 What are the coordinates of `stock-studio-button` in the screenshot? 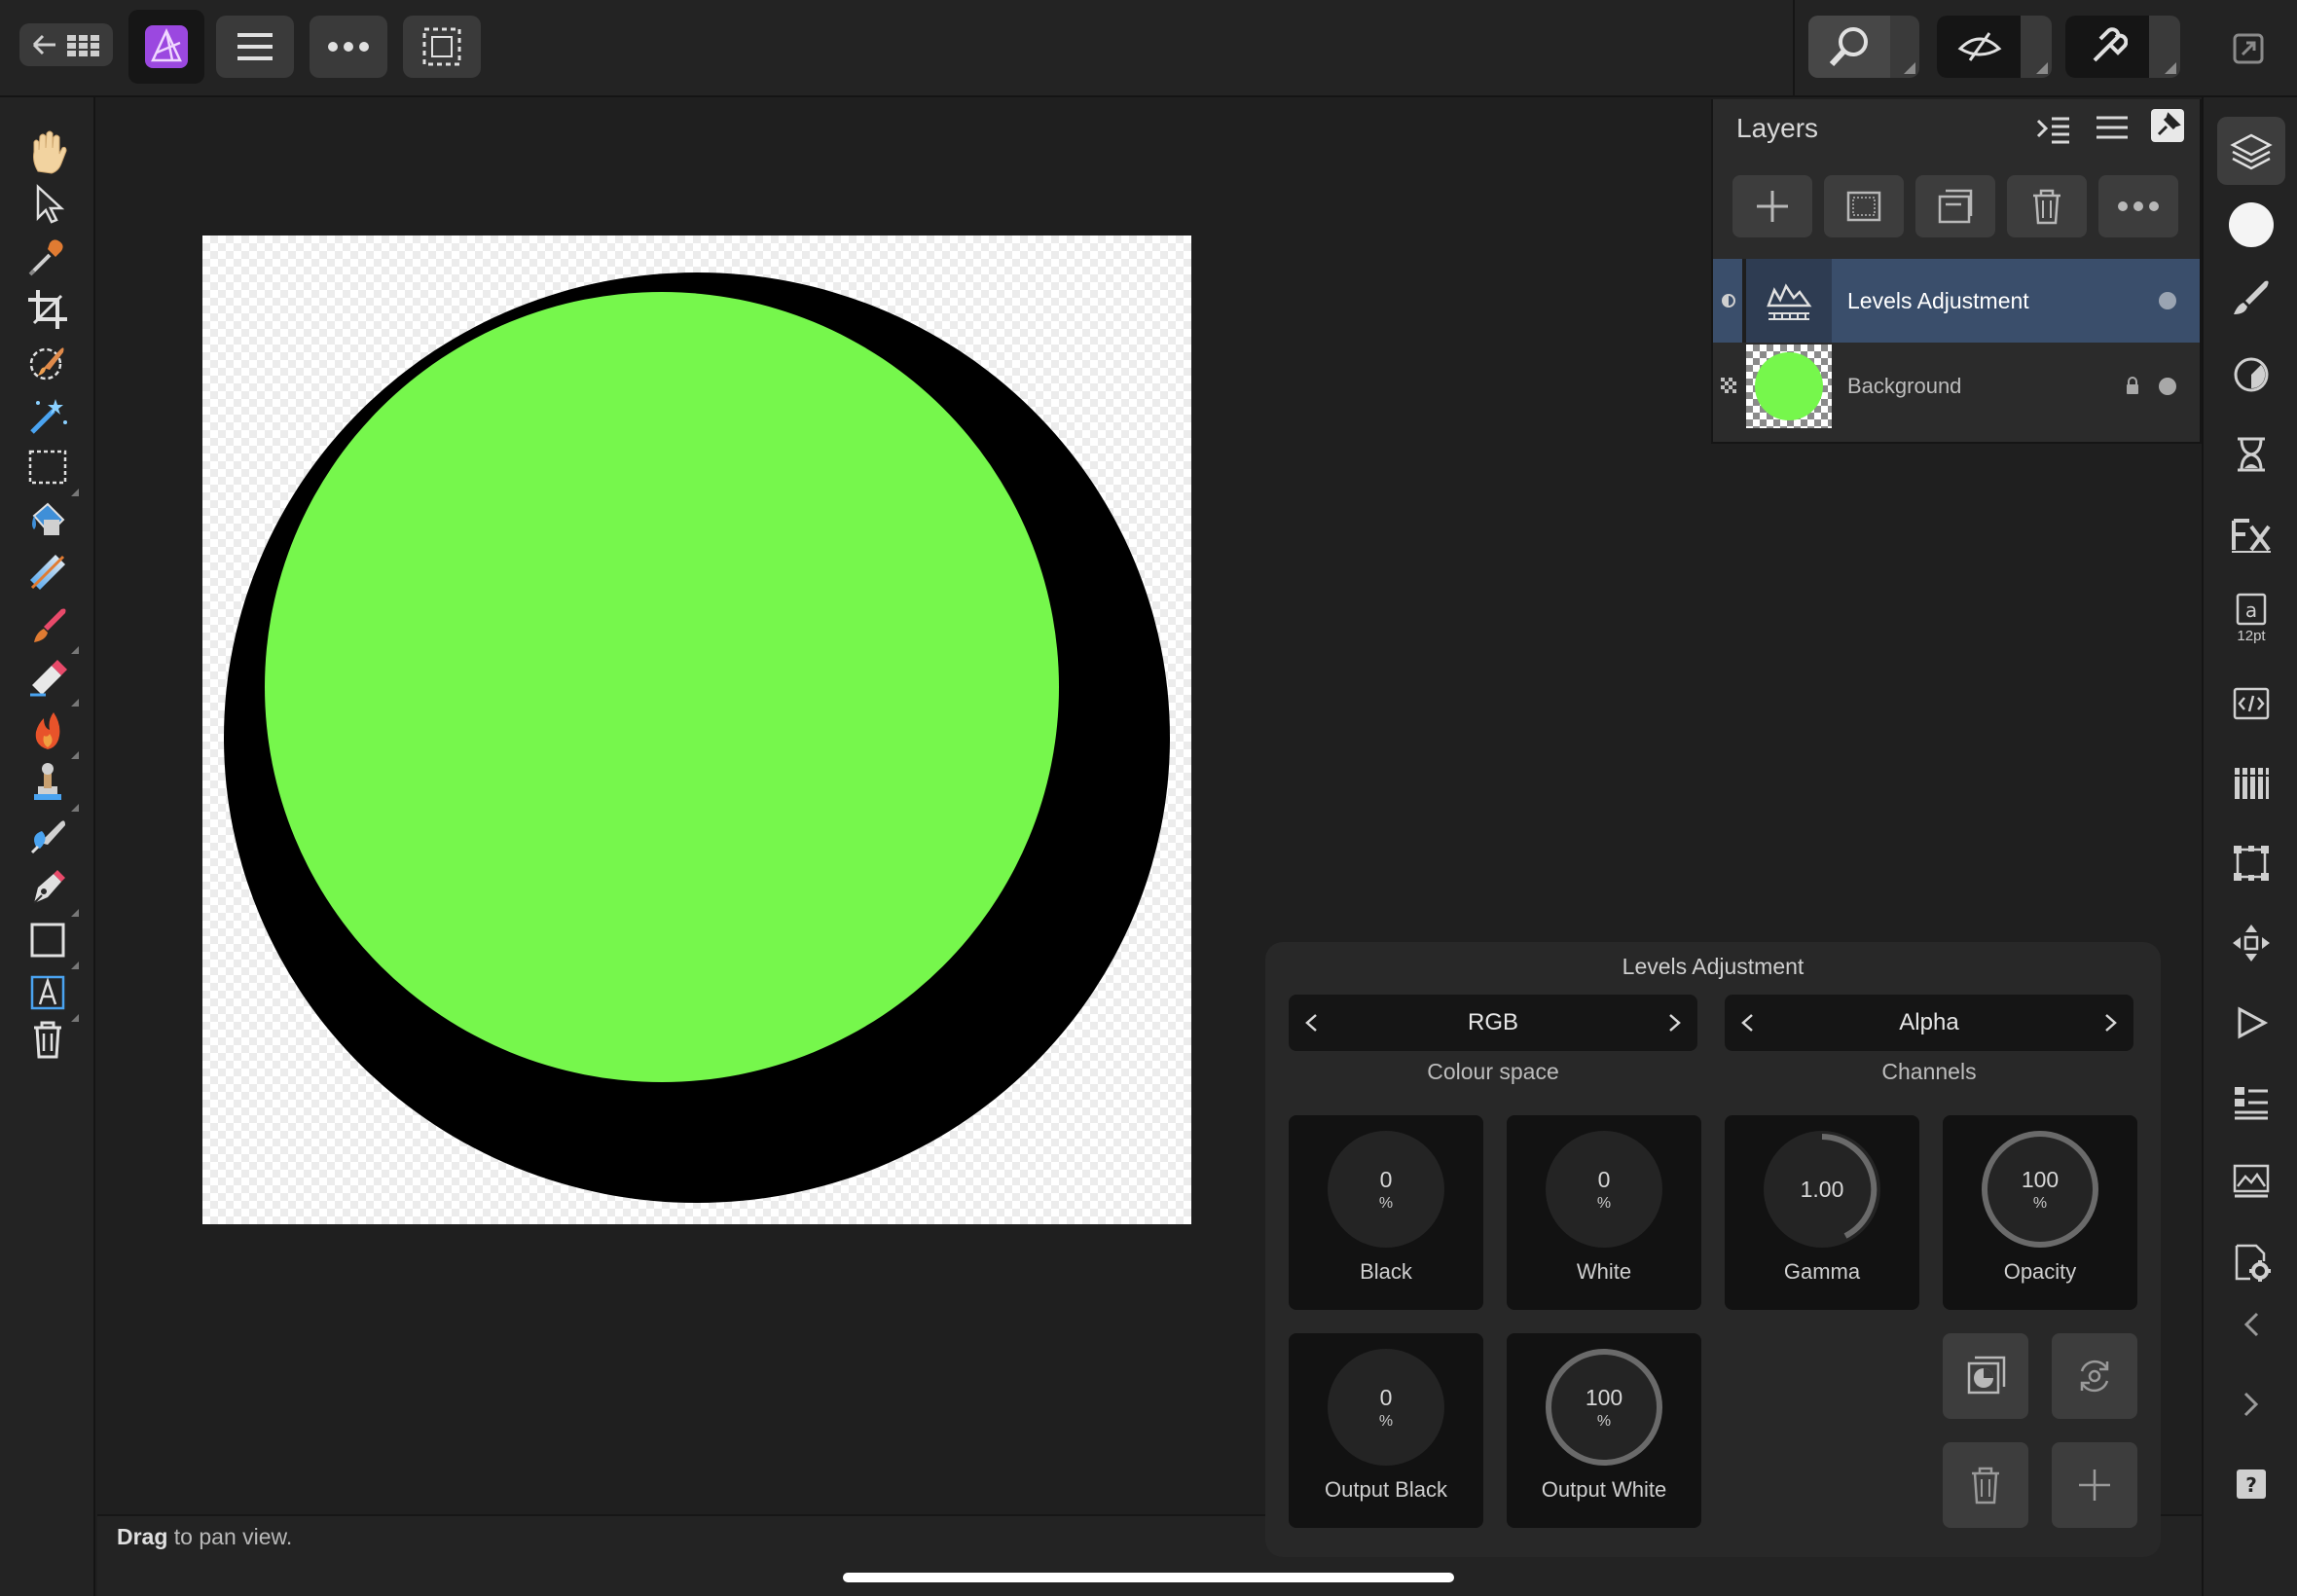 It's located at (2251, 1182).